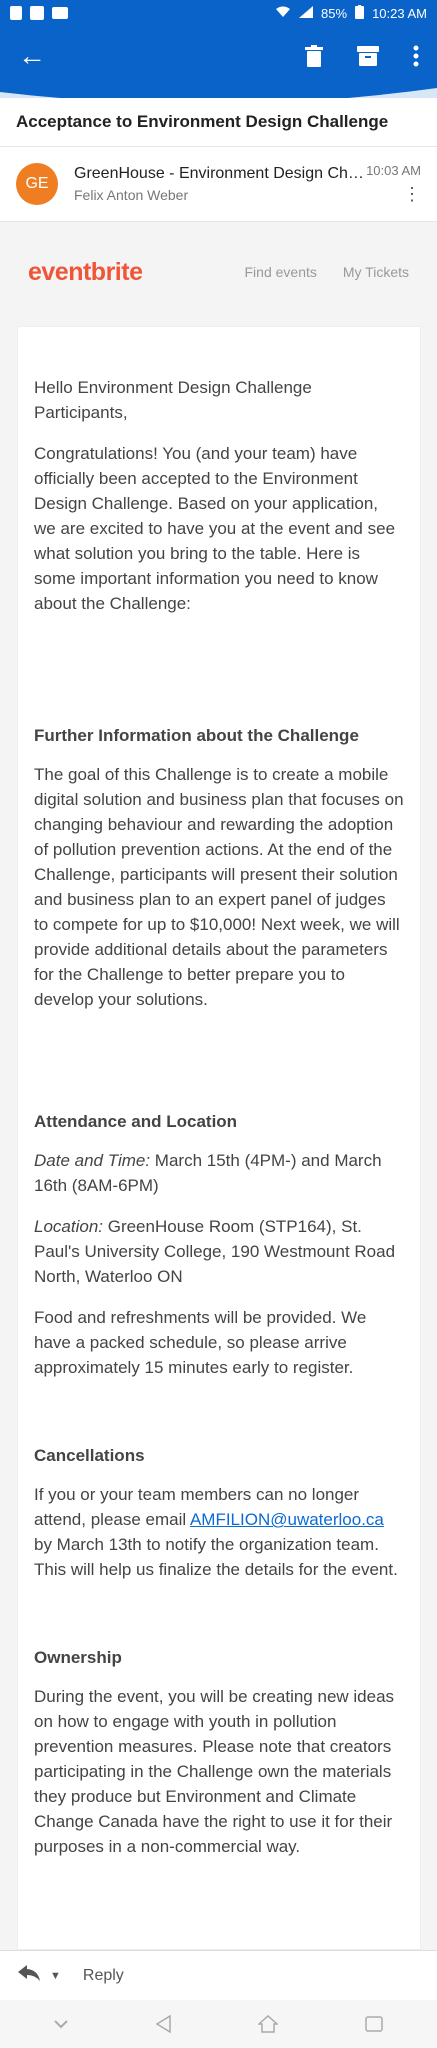 This screenshot has height=2048, width=437. Describe the element at coordinates (281, 272) in the screenshot. I see `find-events-link: Find events` at that location.